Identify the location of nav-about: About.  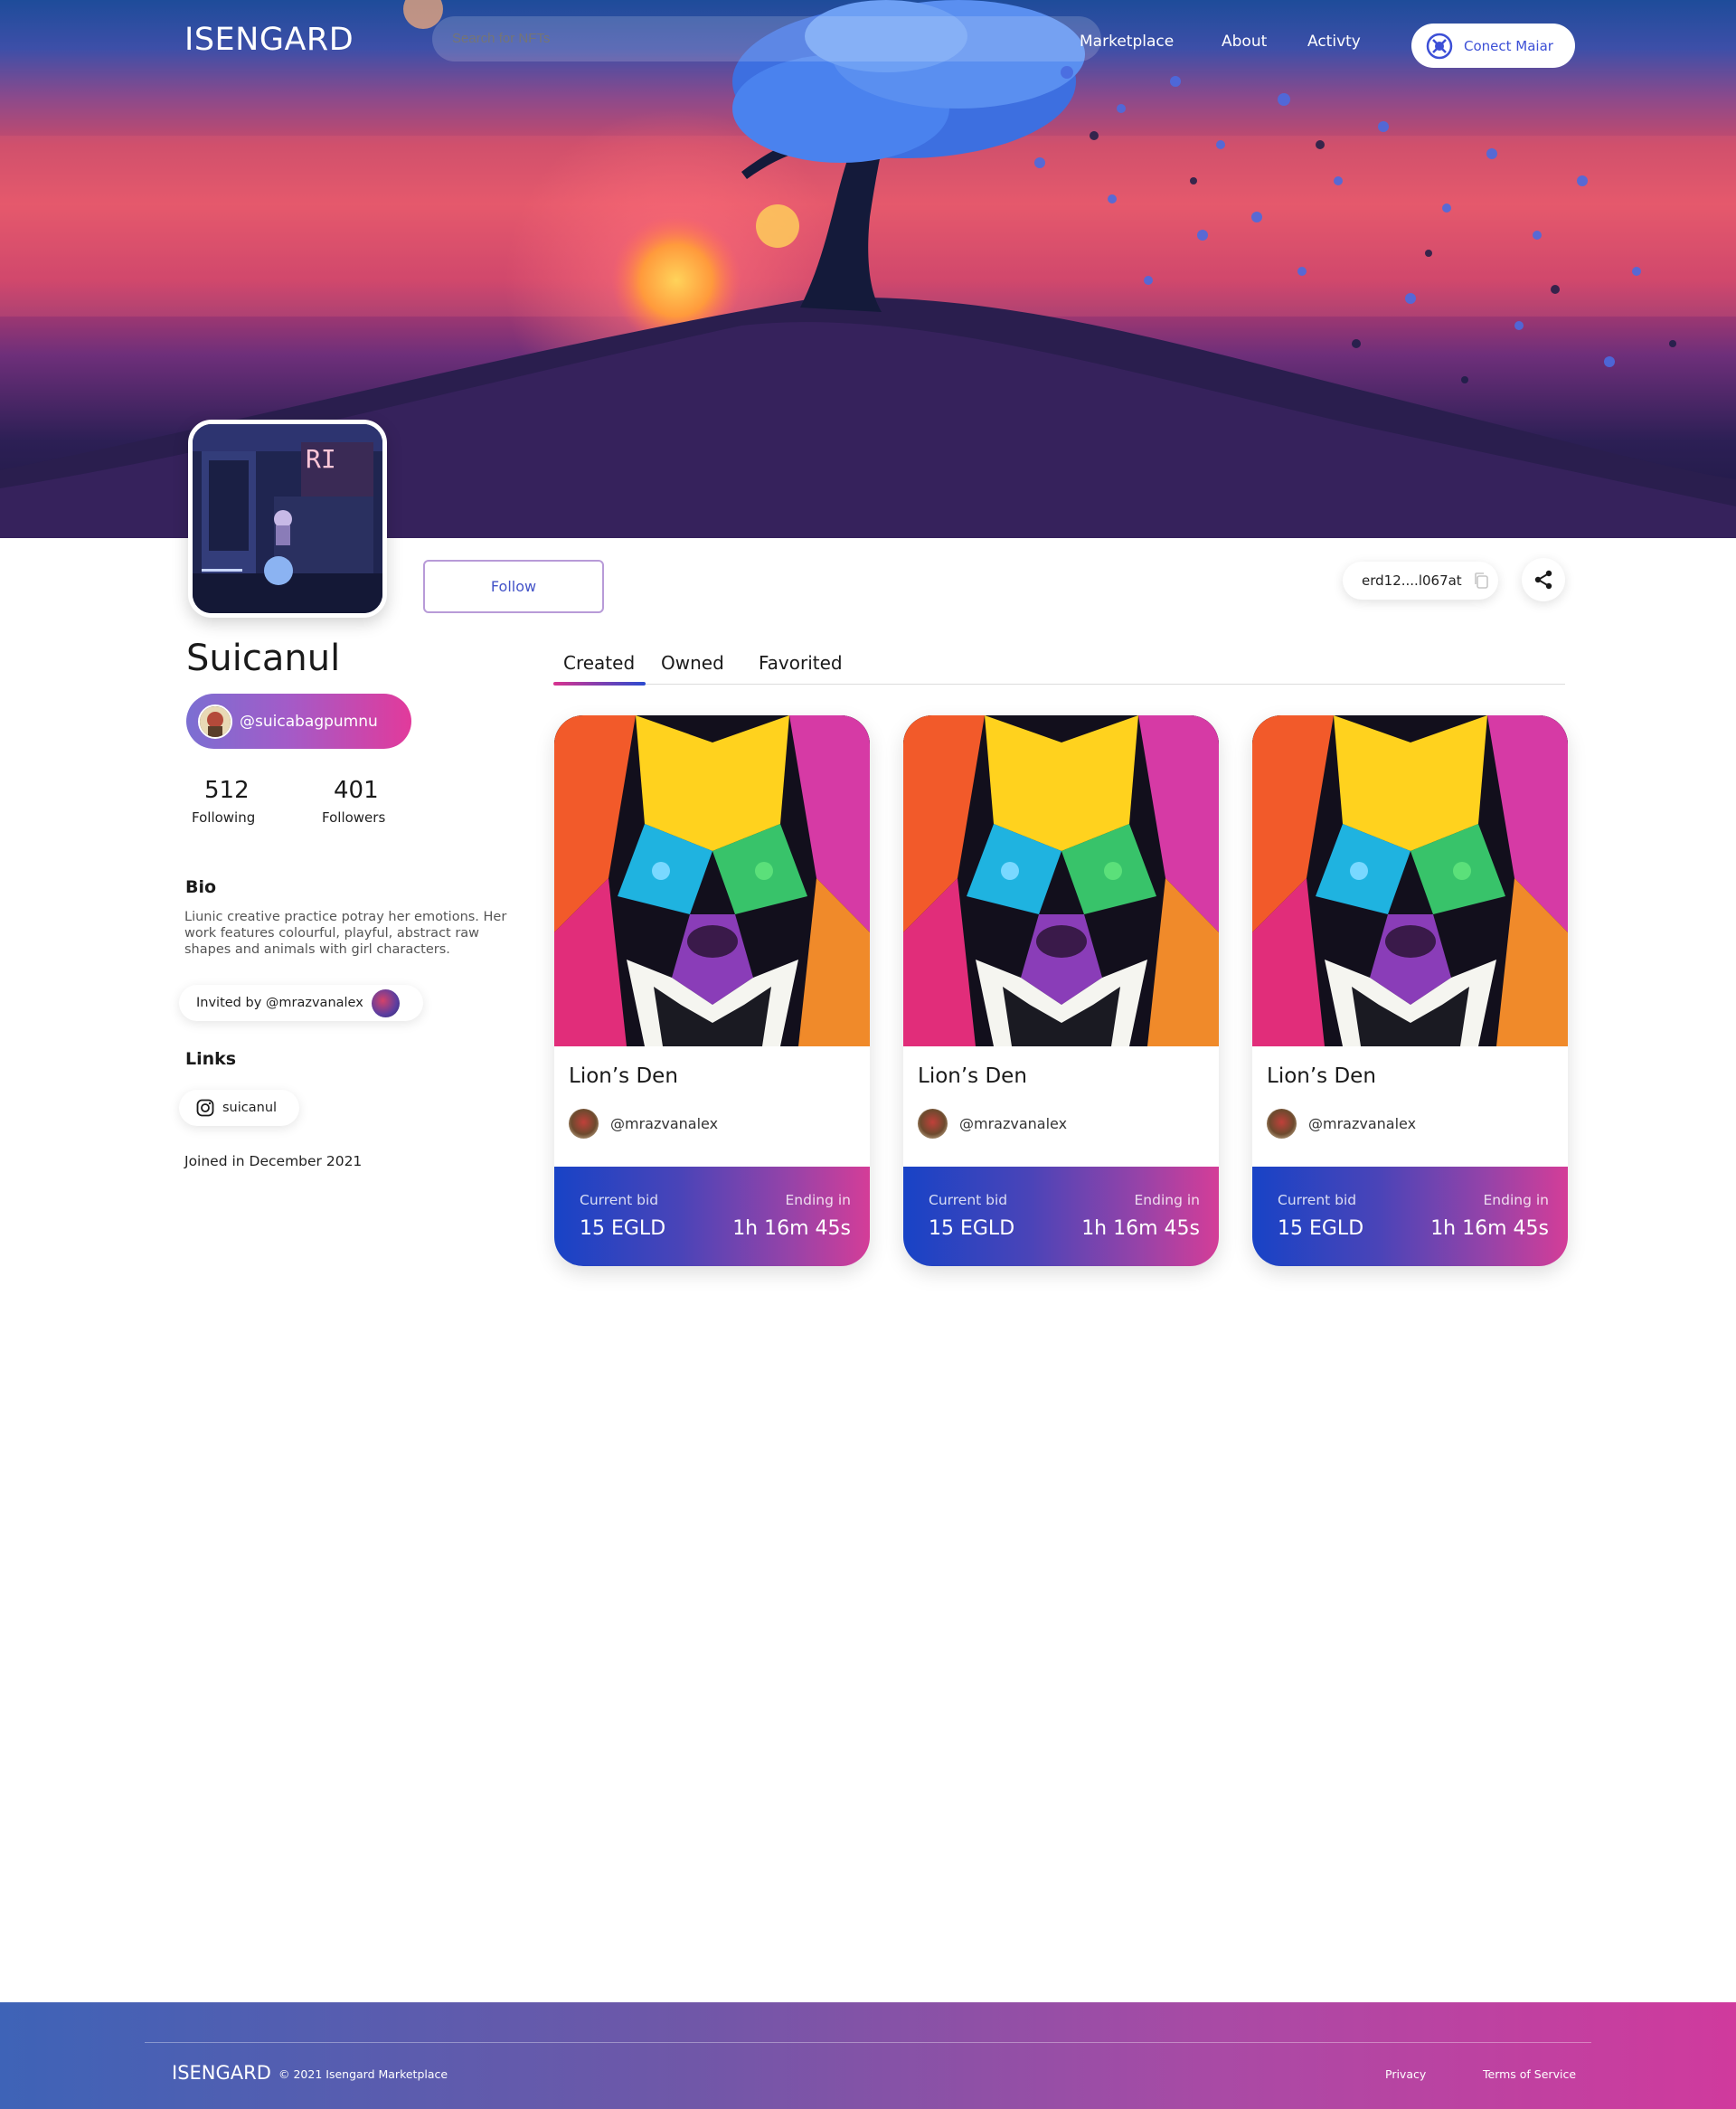
(1245, 42).